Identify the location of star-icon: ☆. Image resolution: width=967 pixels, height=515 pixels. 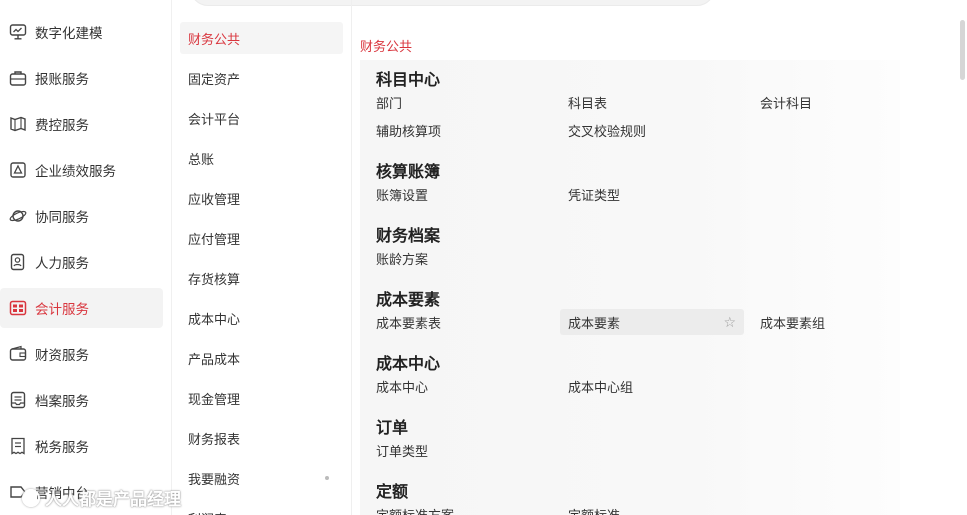
(729, 323).